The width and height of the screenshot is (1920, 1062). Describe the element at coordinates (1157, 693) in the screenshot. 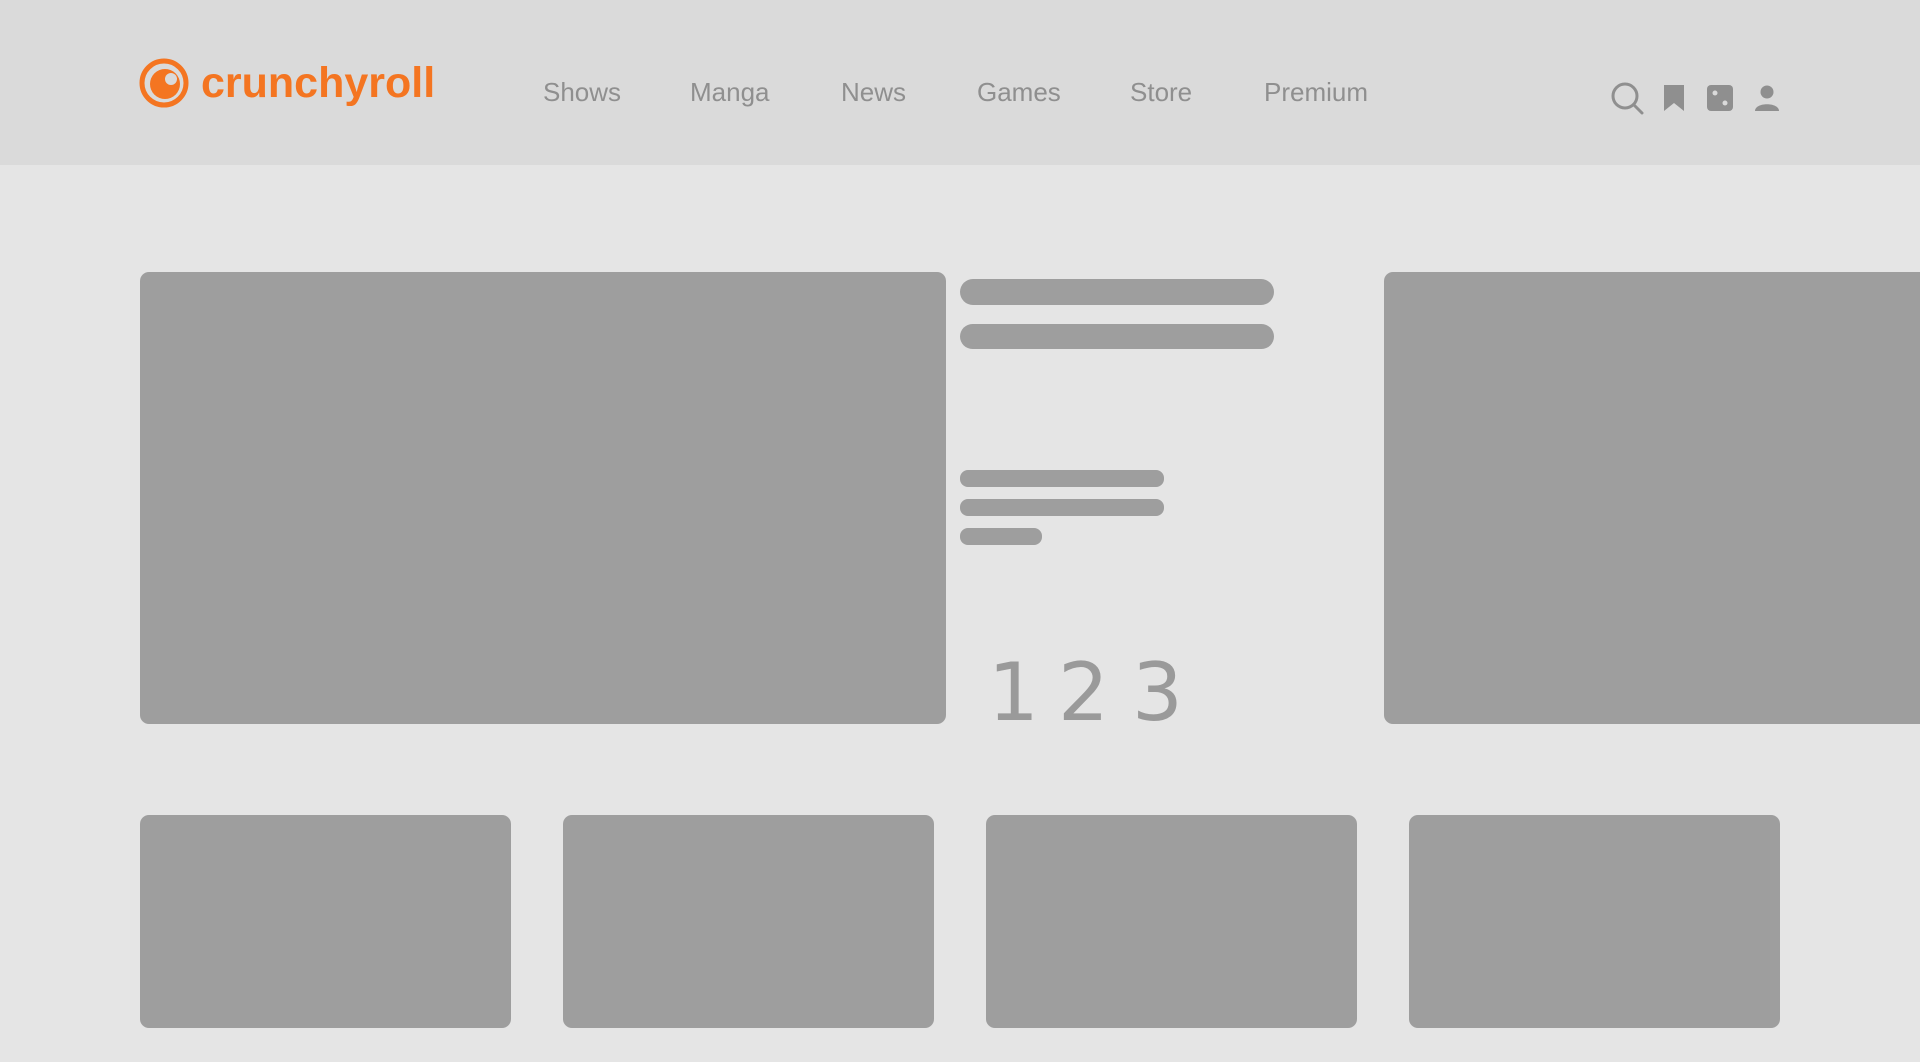

I see `carousel-page-3: 3` at that location.